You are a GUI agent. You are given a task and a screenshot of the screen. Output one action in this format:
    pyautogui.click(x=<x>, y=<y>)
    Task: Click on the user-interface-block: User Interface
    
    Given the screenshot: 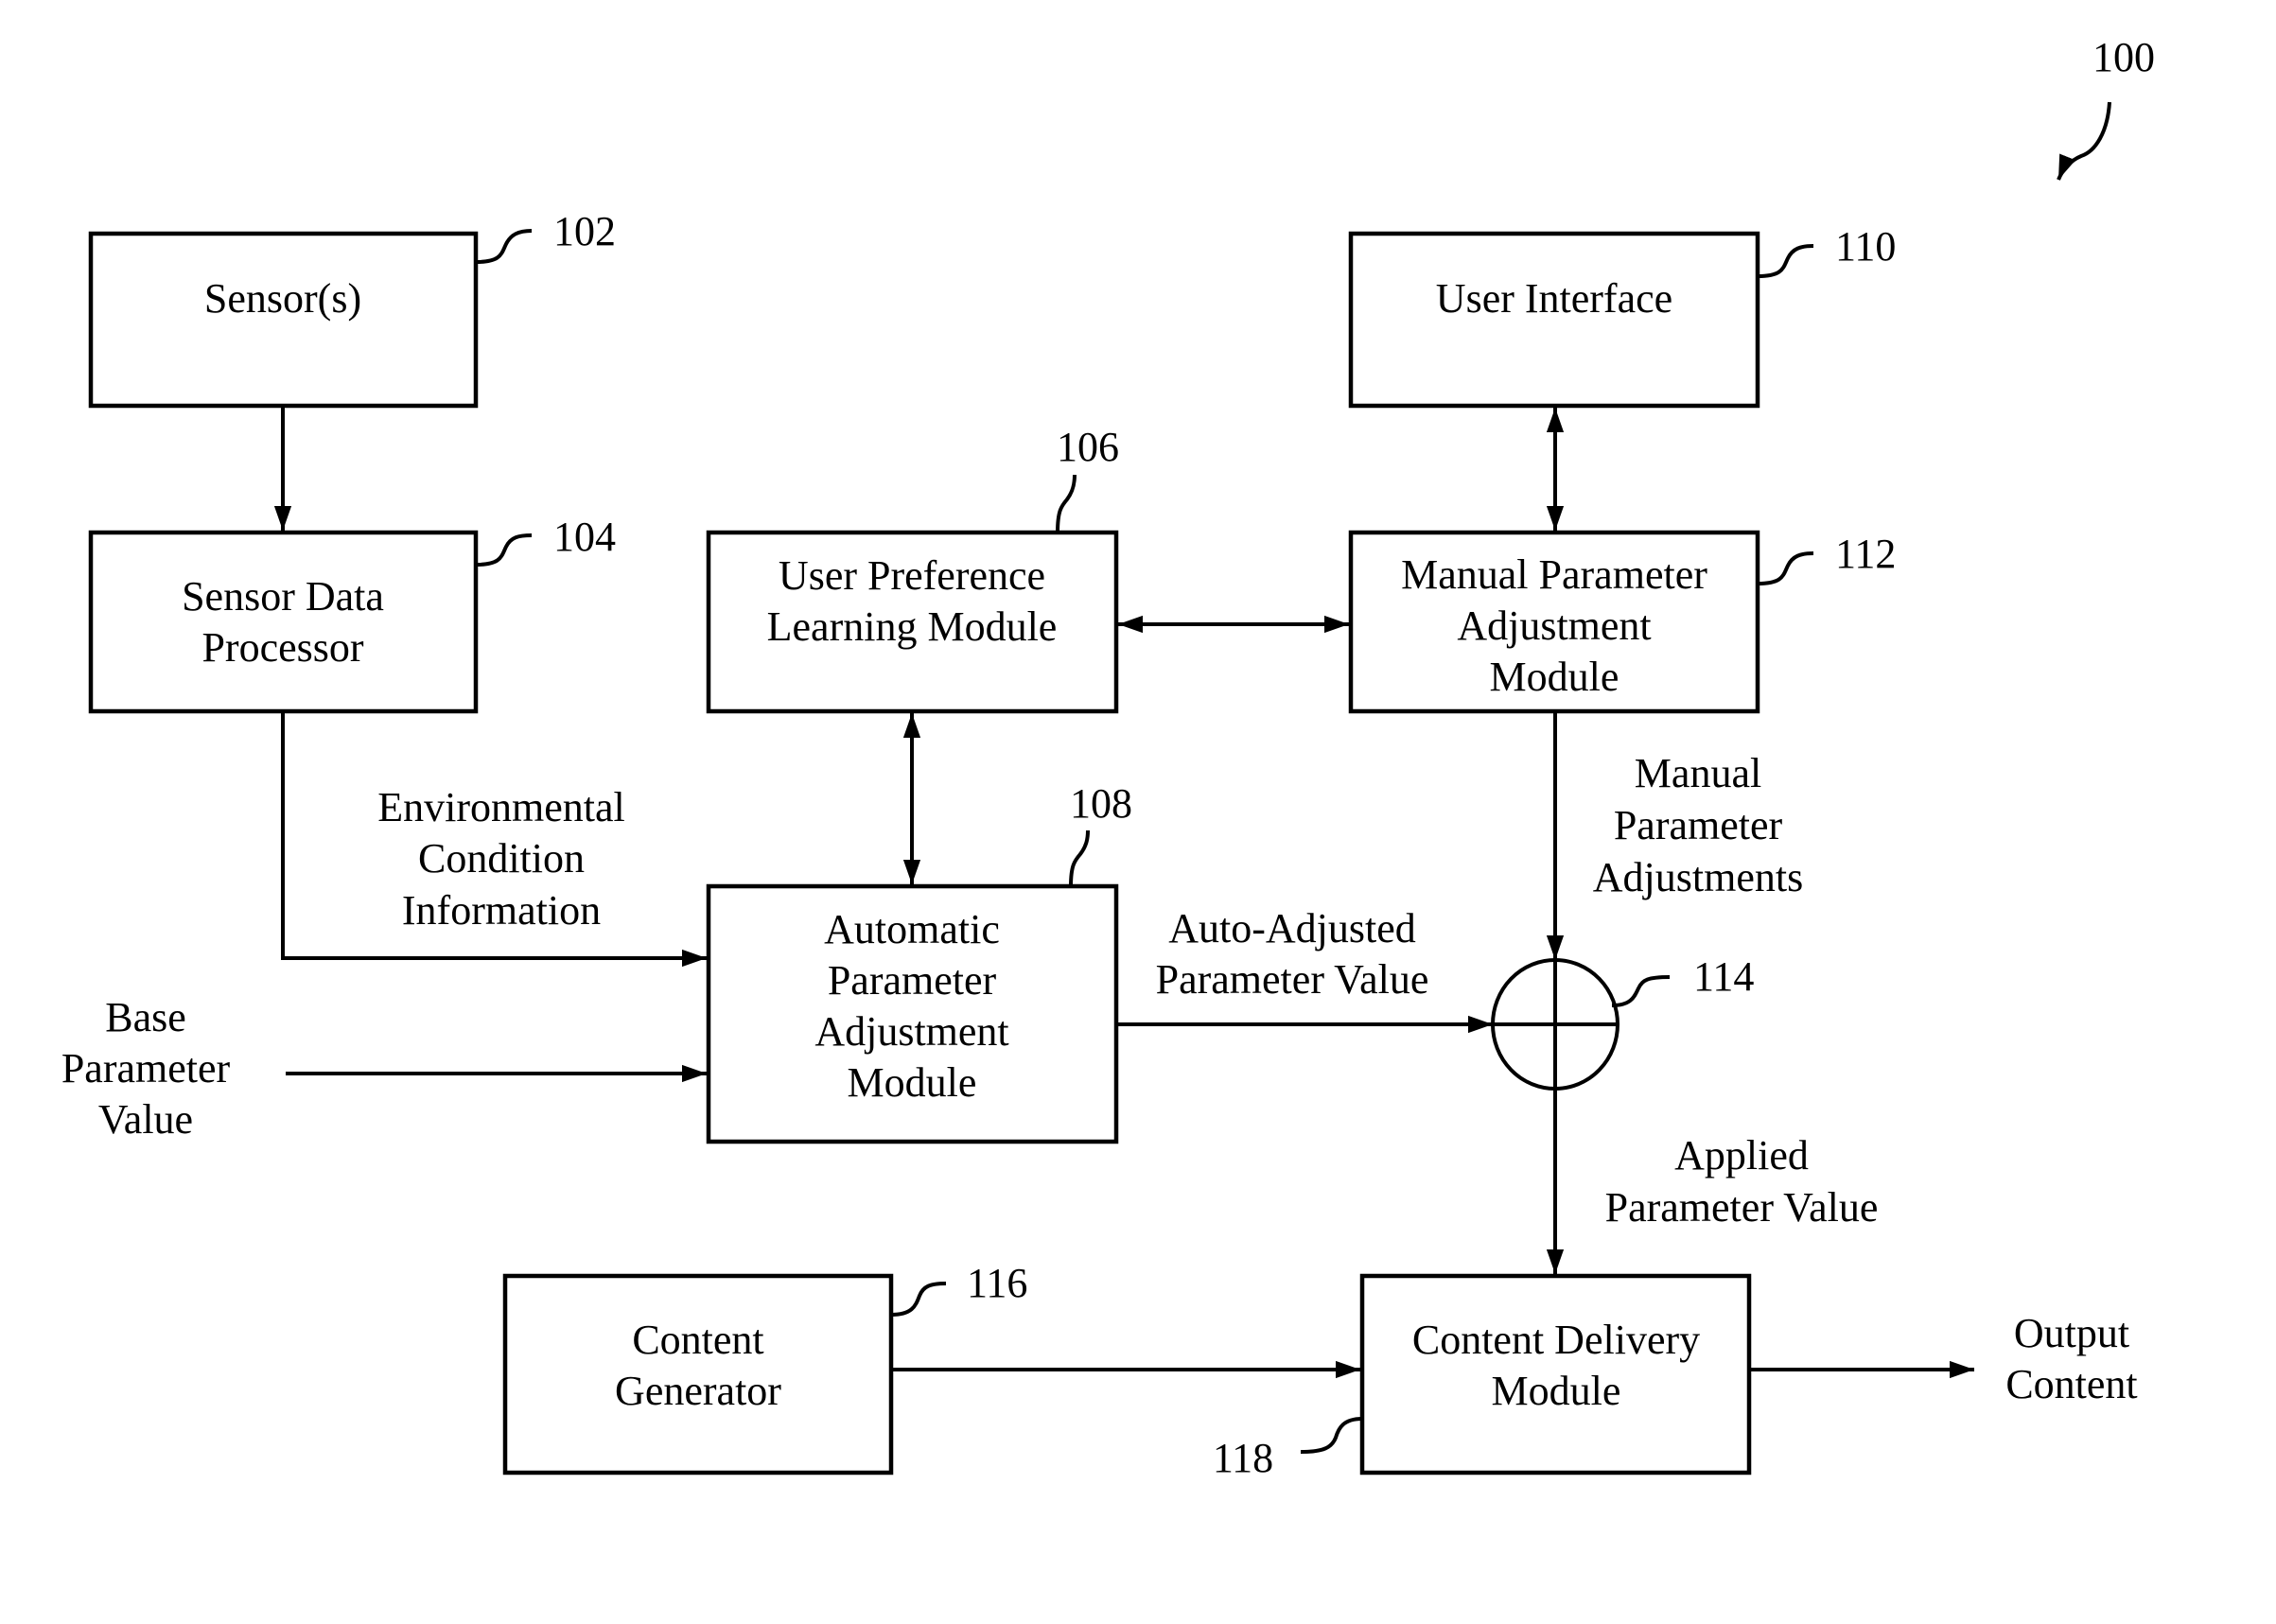 What is the action you would take?
    pyautogui.click(x=1554, y=320)
    